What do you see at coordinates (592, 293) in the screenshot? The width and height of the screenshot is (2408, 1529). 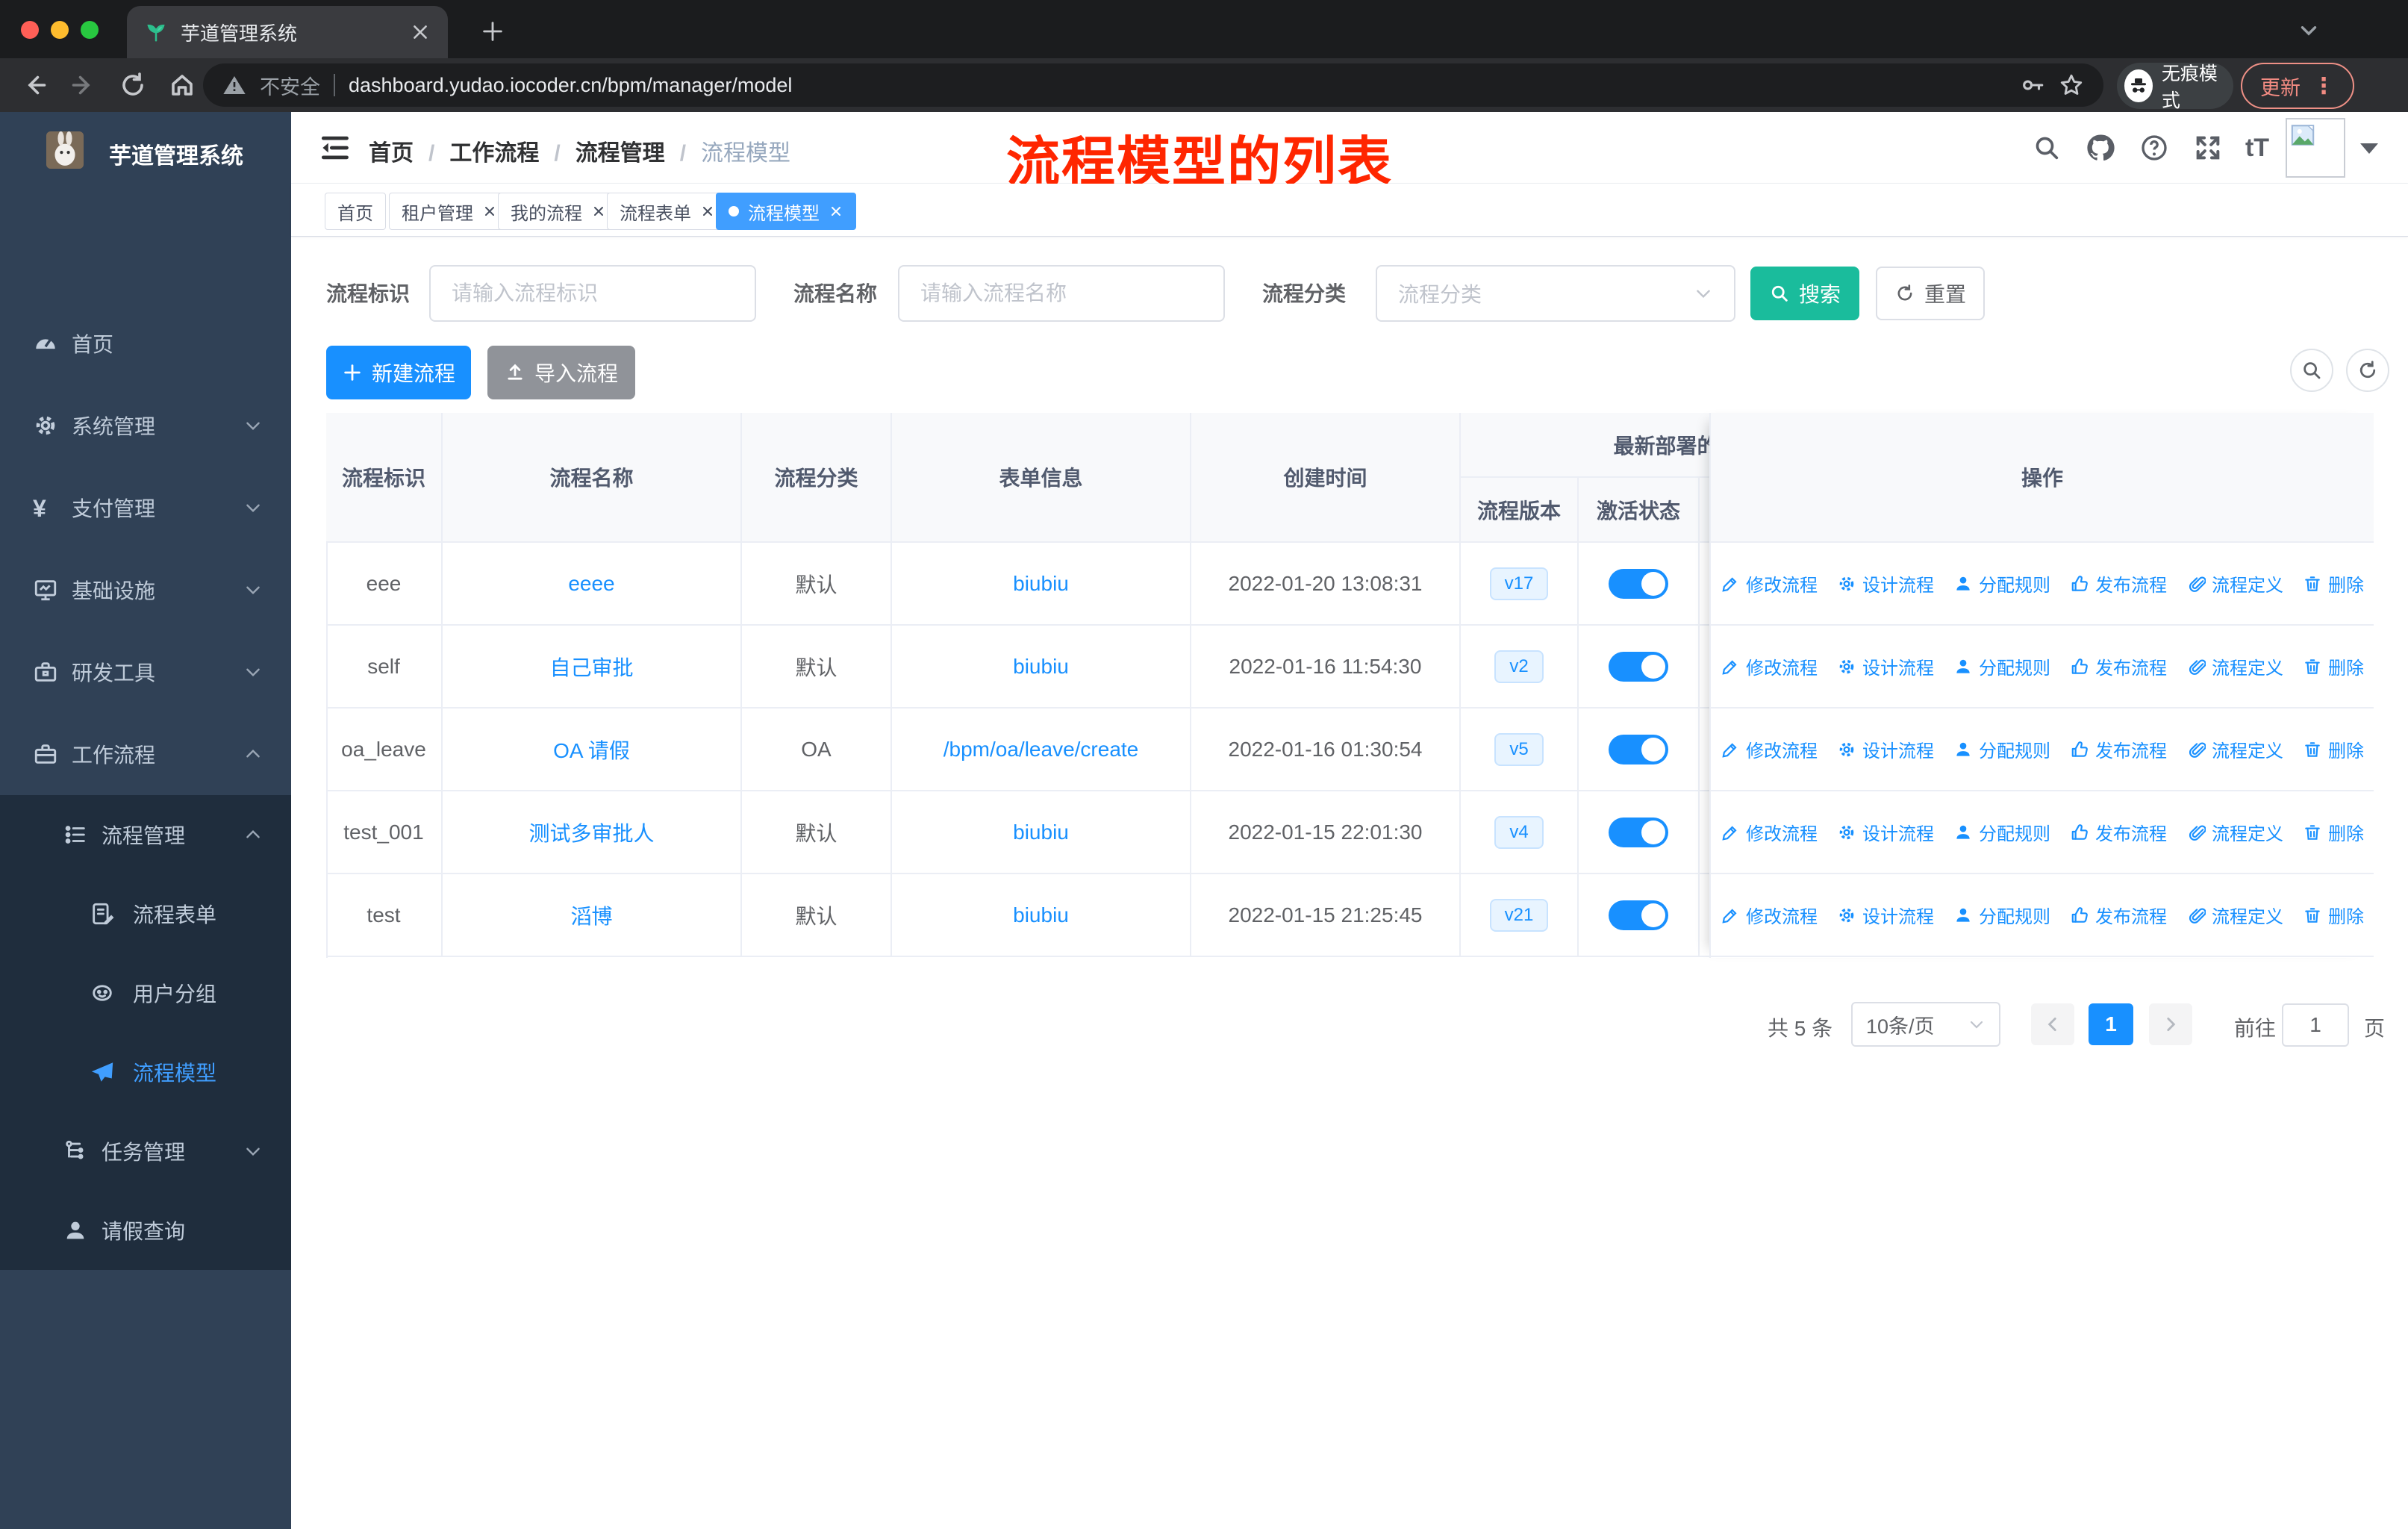 I see `process-key-input` at bounding box center [592, 293].